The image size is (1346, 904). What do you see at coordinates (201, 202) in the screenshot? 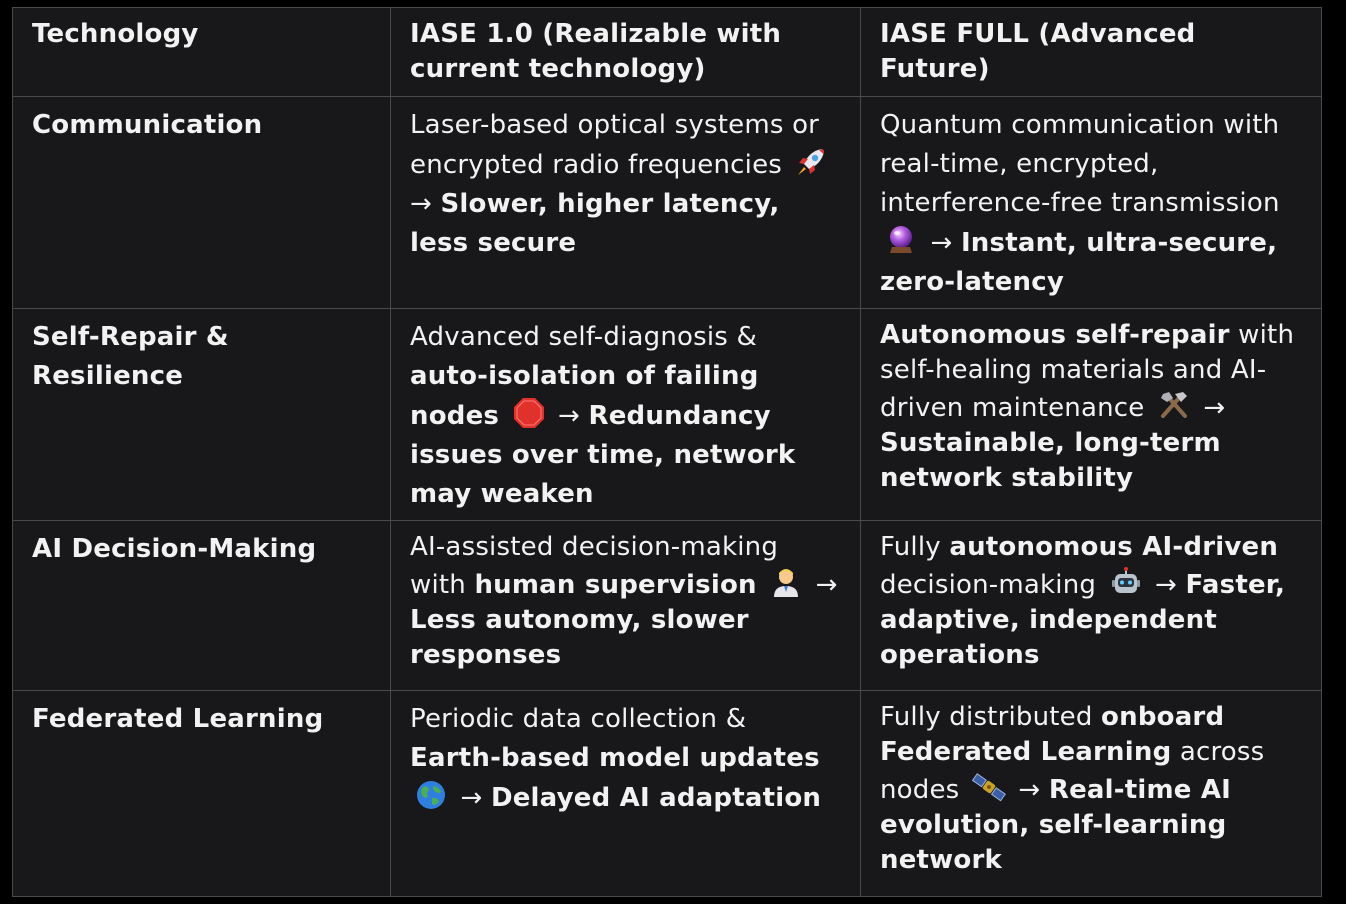
I see `row-label-communication: Communication` at bounding box center [201, 202].